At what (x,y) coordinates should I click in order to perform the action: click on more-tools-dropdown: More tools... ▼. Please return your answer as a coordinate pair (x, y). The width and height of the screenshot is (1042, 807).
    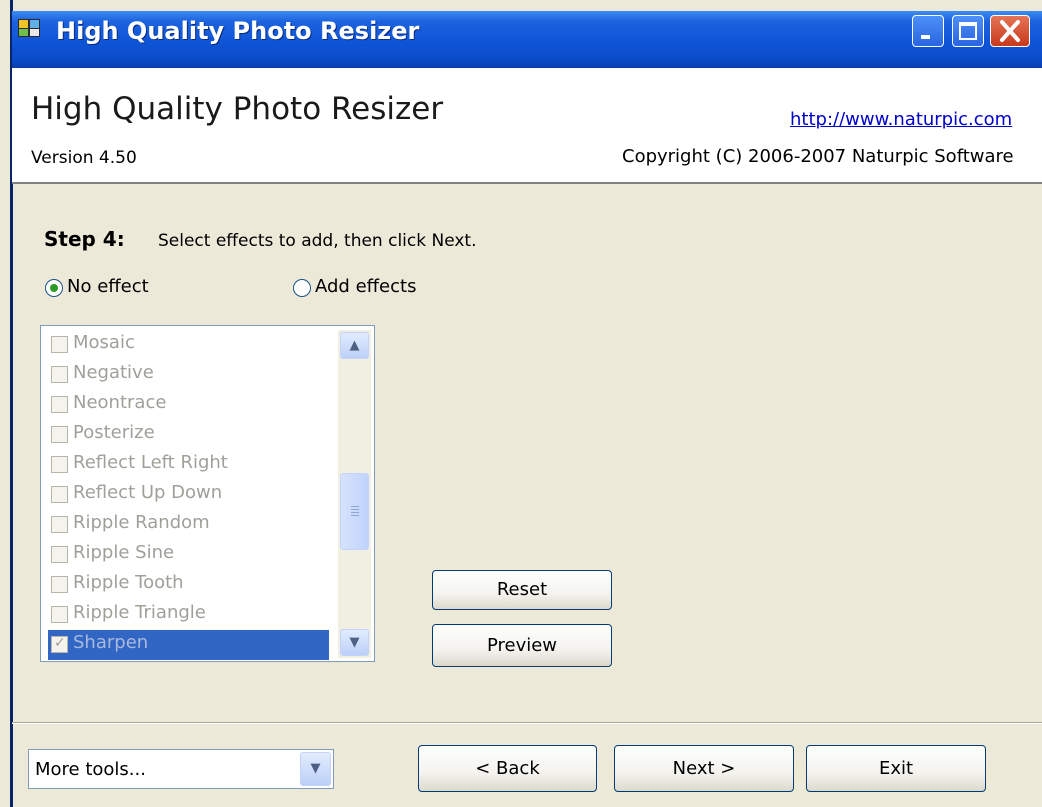
    Looking at the image, I should click on (181, 769).